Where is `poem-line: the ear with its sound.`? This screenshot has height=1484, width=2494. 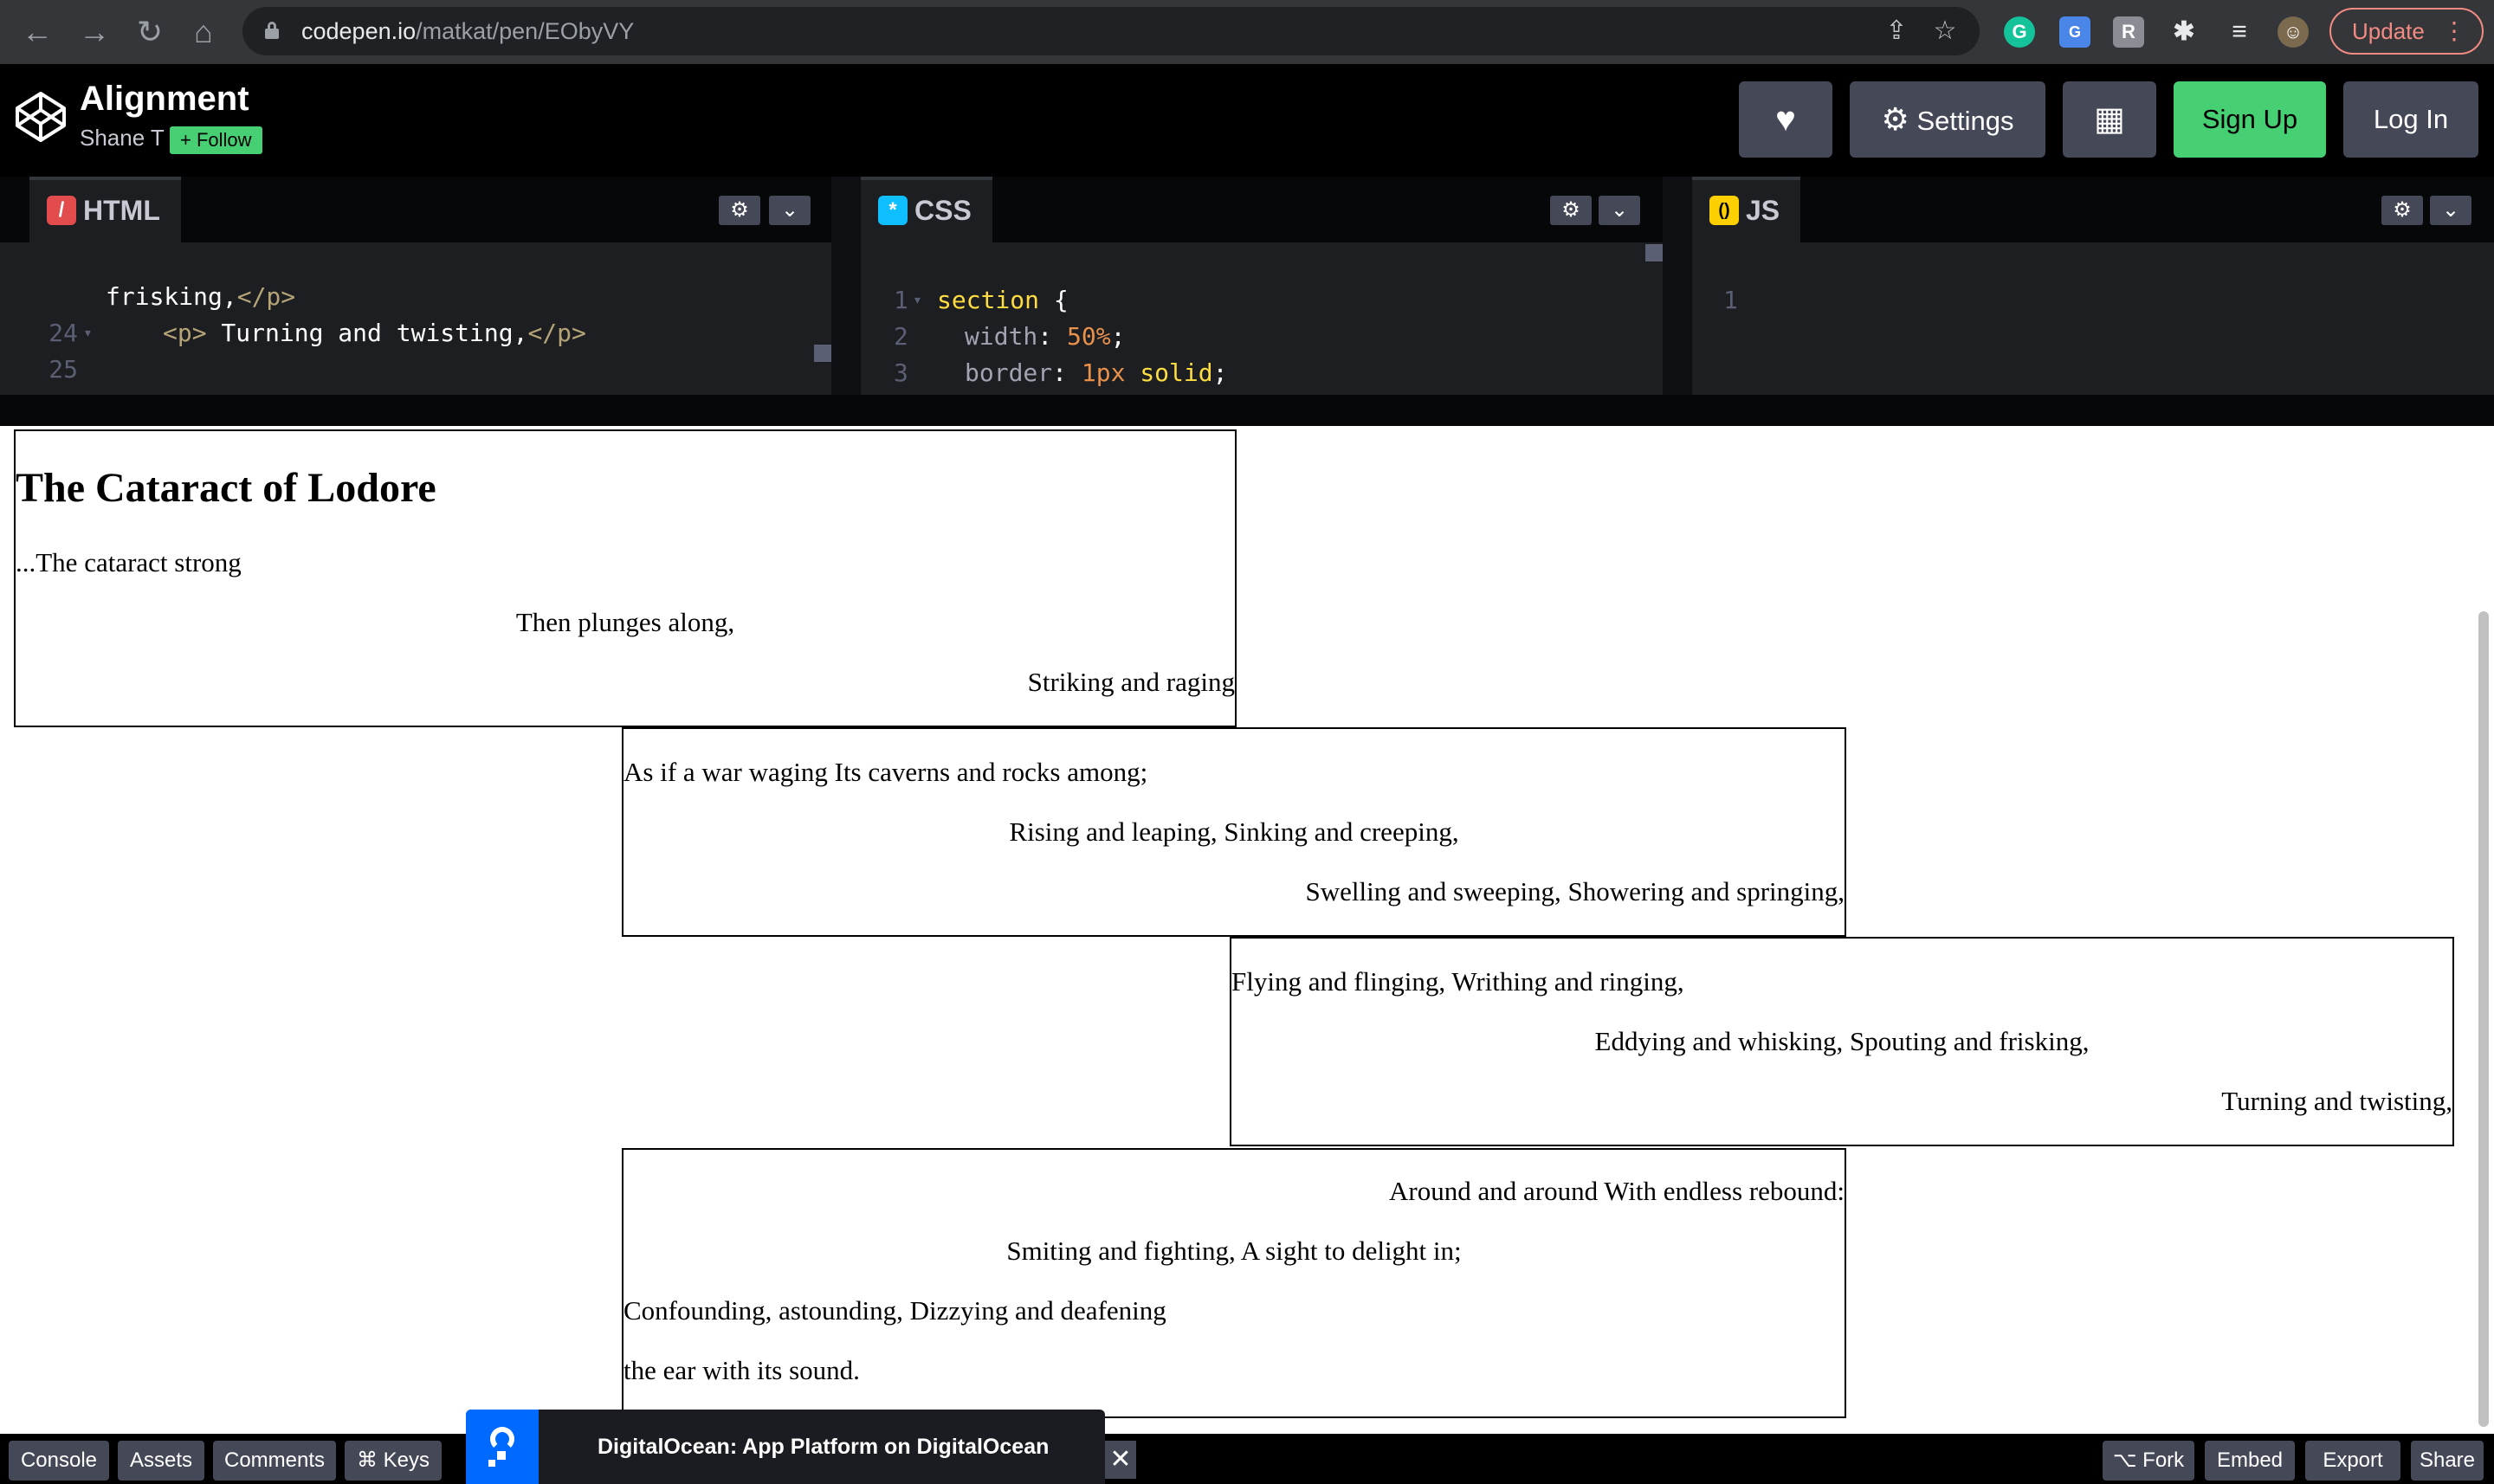 poem-line: the ear with its sound. is located at coordinates (742, 1370).